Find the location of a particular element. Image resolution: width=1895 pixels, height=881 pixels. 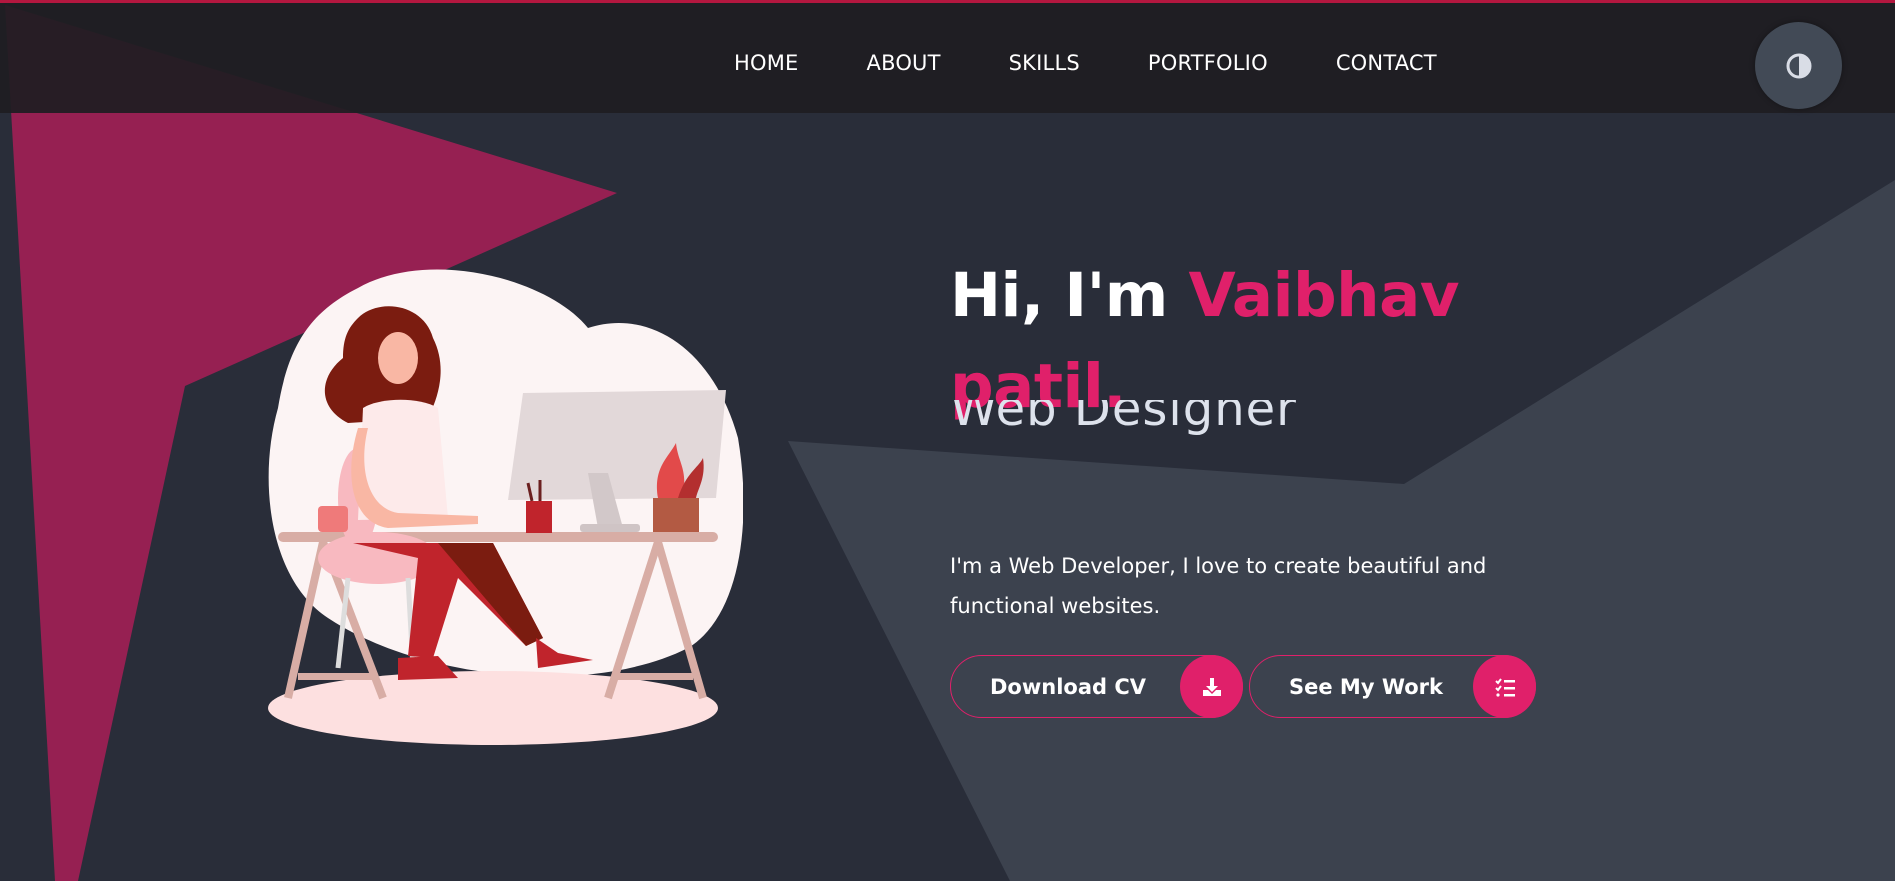

nav-item-skills: SKILLS is located at coordinates (1044, 63).